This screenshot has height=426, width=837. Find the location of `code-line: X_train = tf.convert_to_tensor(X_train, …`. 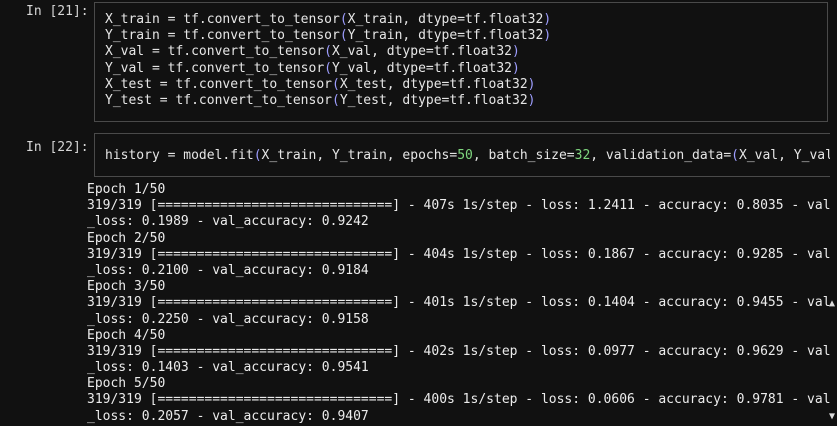

code-line: X_train = tf.convert_to_tensor(X_train, … is located at coordinates (328, 19).